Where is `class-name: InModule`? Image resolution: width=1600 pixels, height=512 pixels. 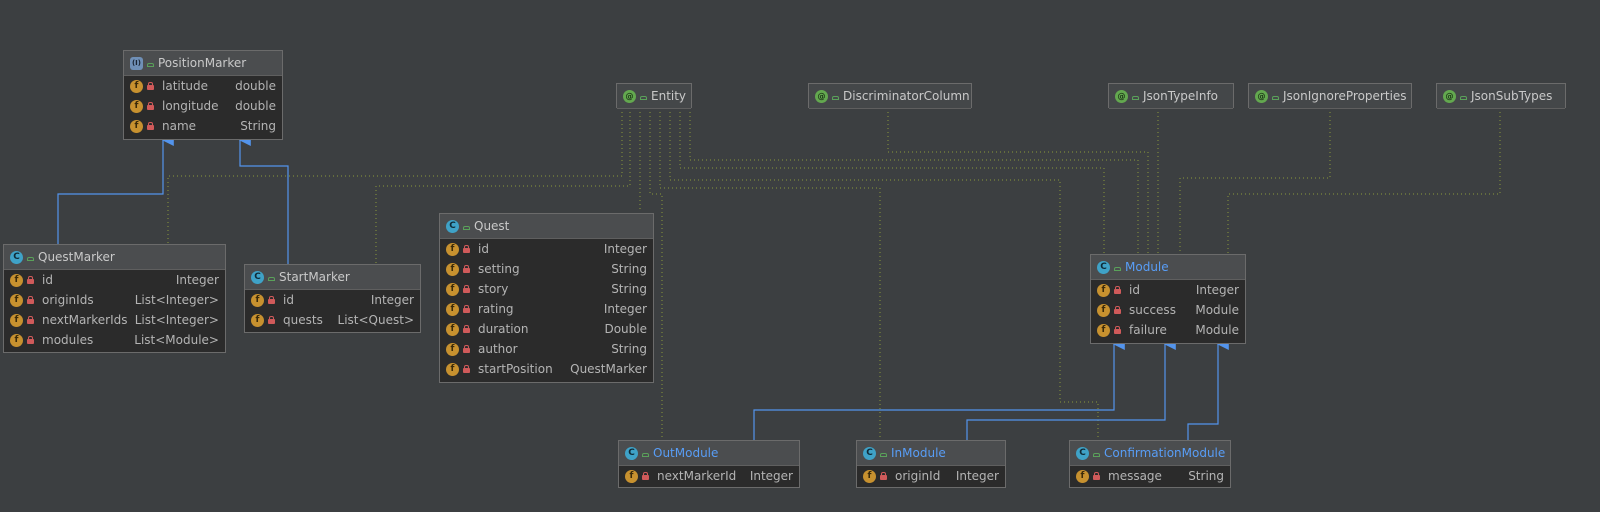 class-name: InModule is located at coordinates (918, 453).